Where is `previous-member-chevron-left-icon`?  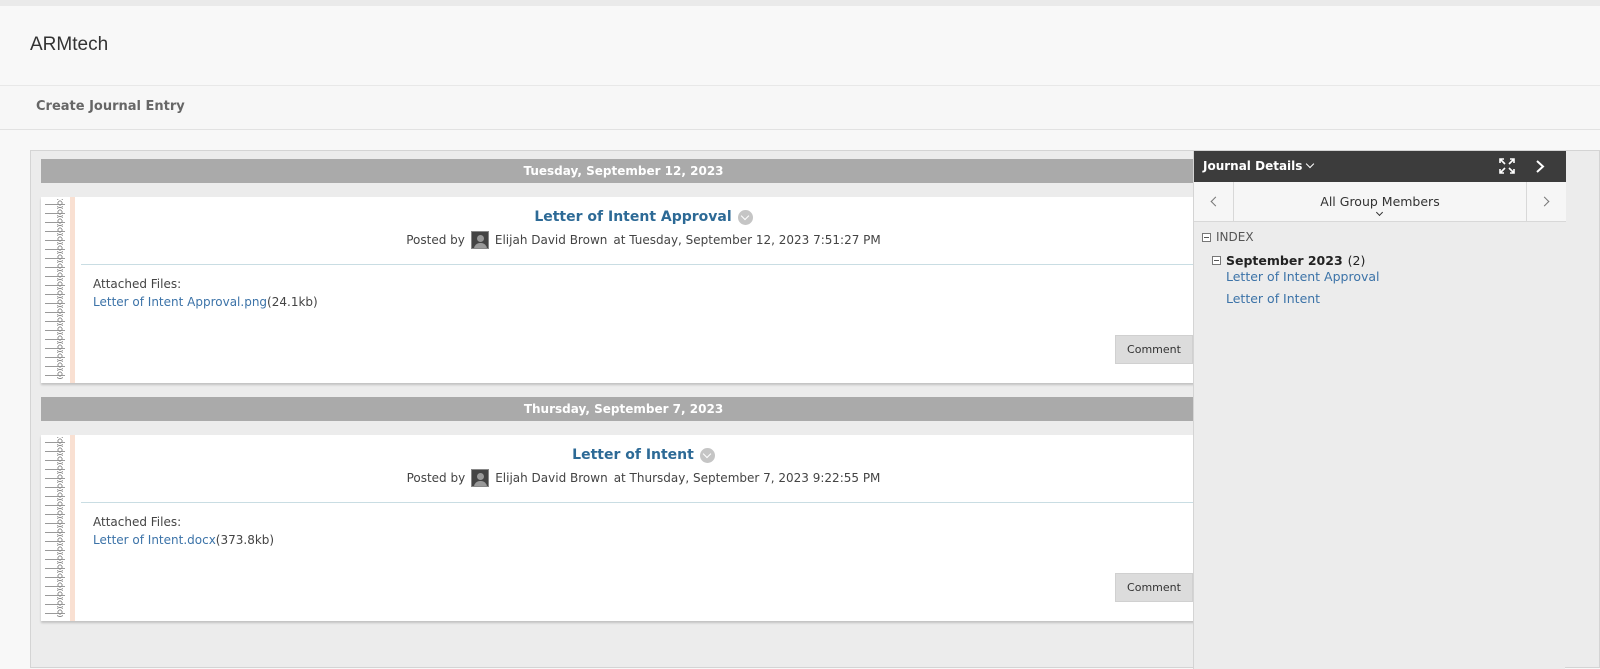
previous-member-chevron-left-icon is located at coordinates (1214, 202).